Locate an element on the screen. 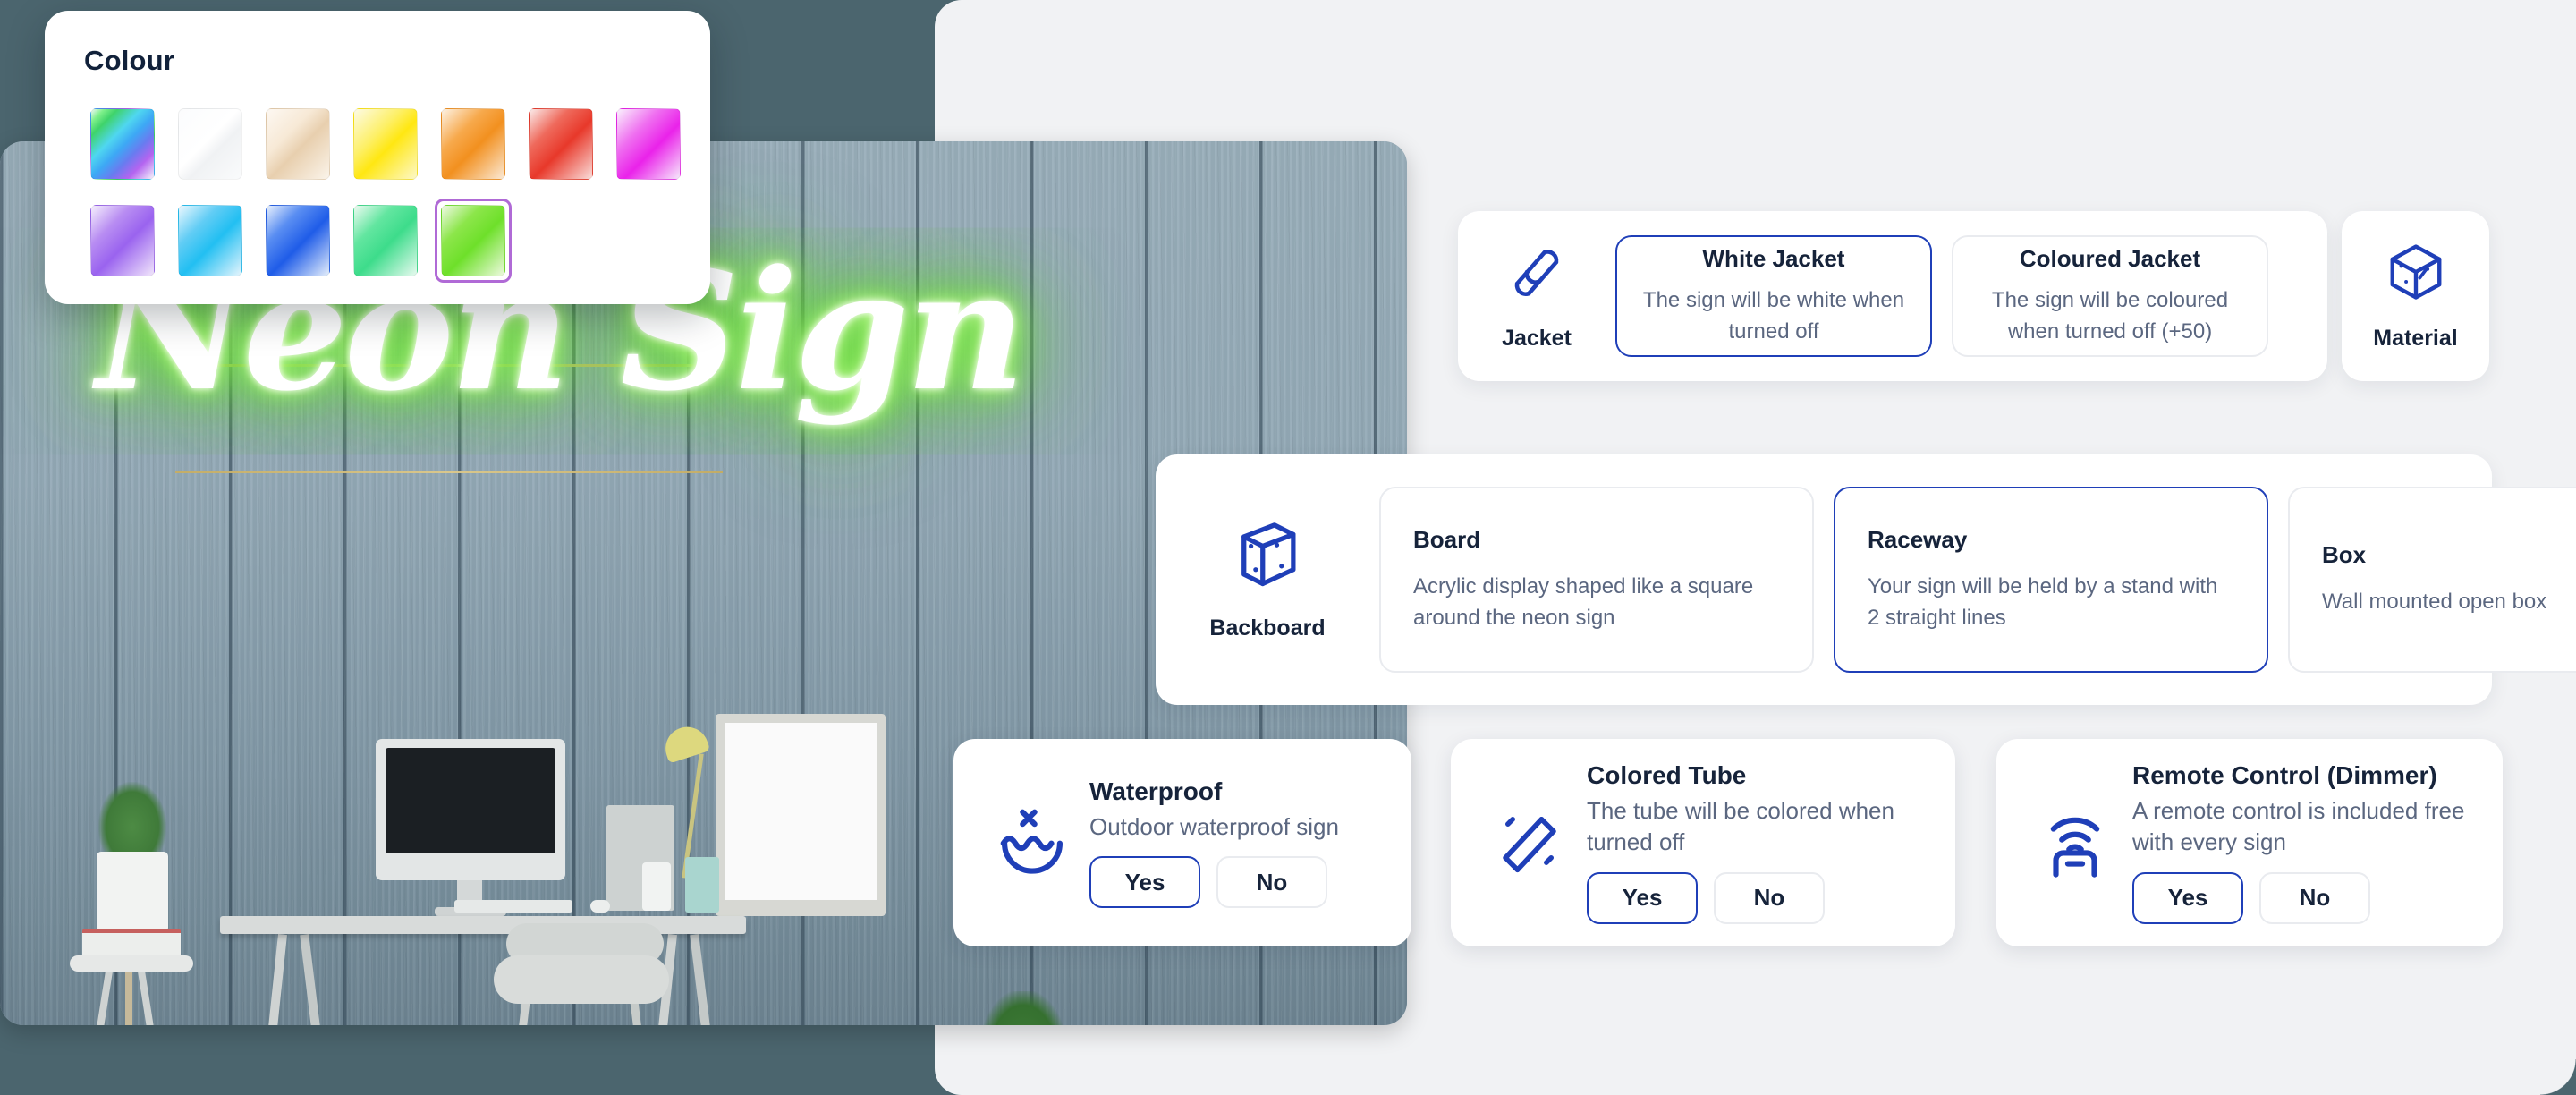 Image resolution: width=2576 pixels, height=1095 pixels. colour-swatch-warm-white is located at coordinates (297, 144).